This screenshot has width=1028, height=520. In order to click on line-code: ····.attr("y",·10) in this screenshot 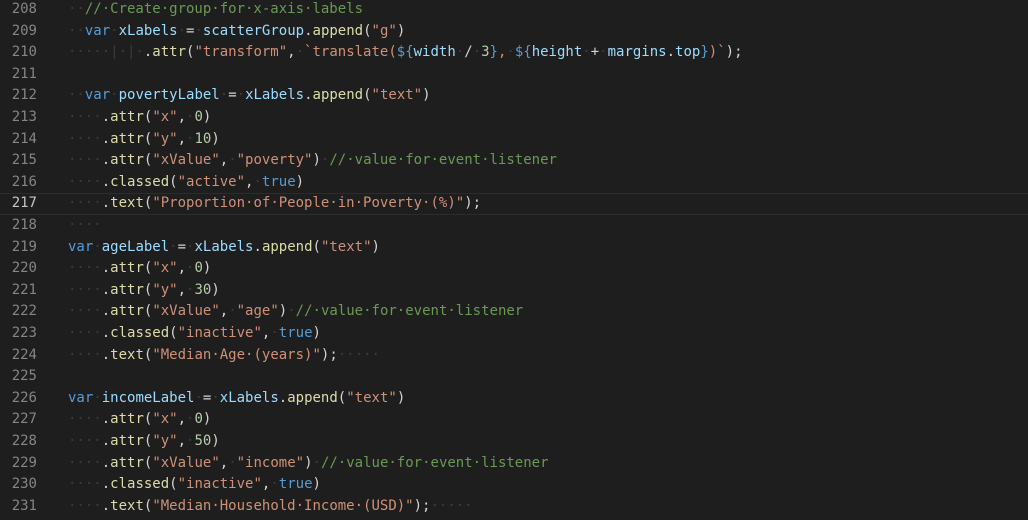, I will do `click(144, 140)`.